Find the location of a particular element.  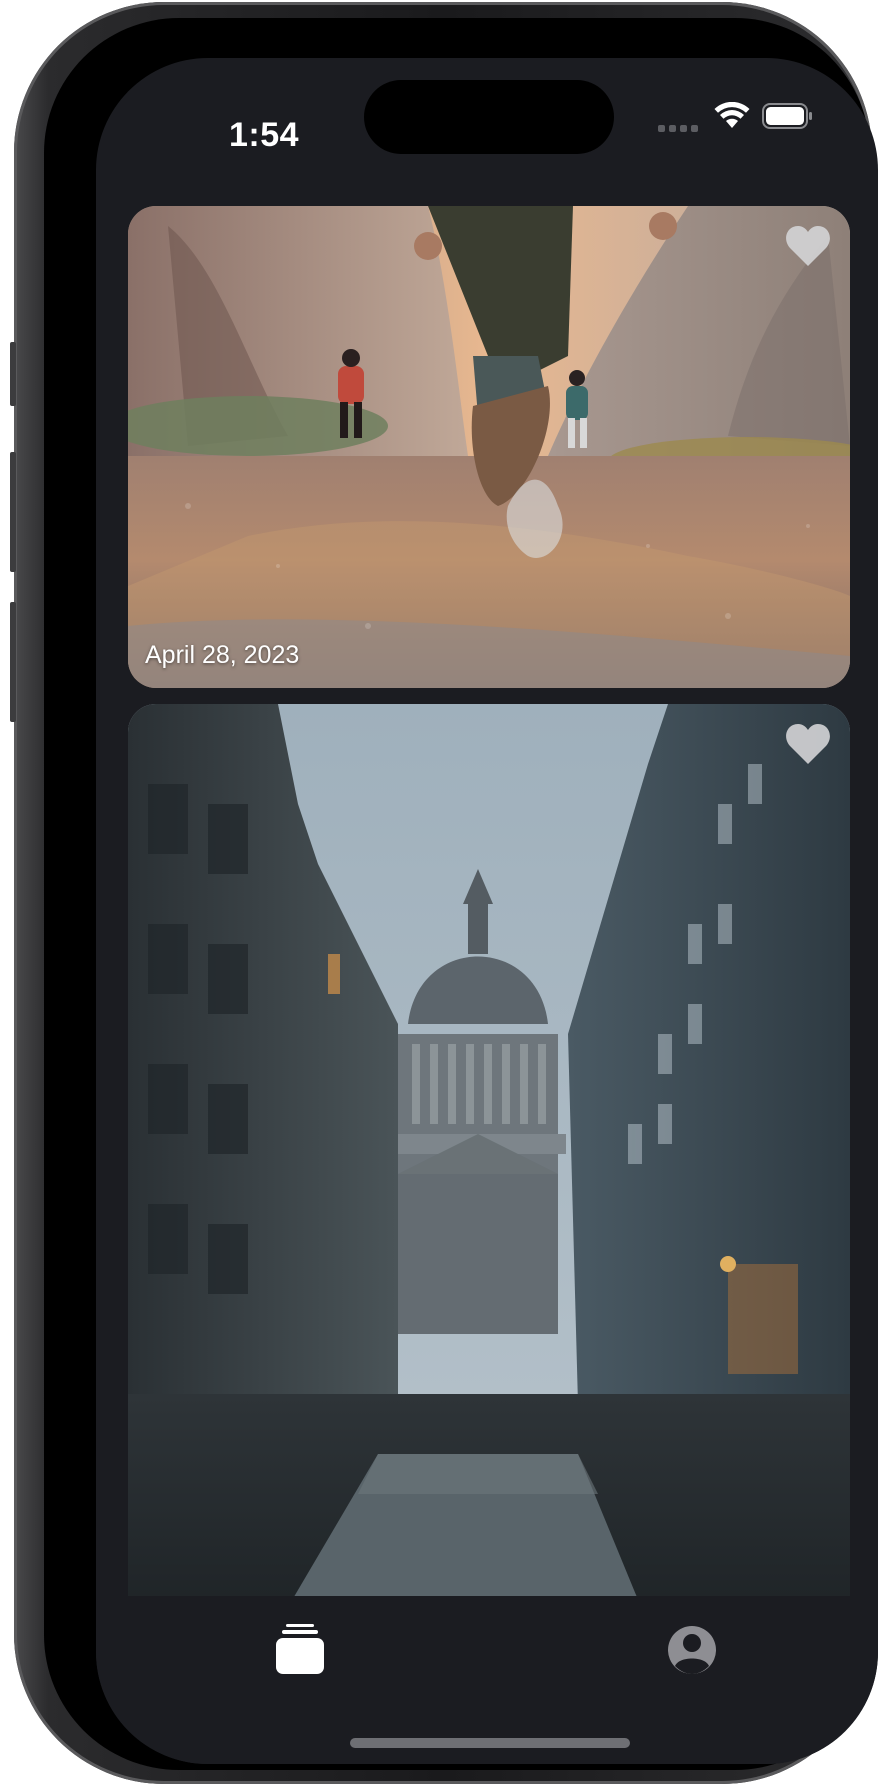

action-button is located at coordinates (13, 374).